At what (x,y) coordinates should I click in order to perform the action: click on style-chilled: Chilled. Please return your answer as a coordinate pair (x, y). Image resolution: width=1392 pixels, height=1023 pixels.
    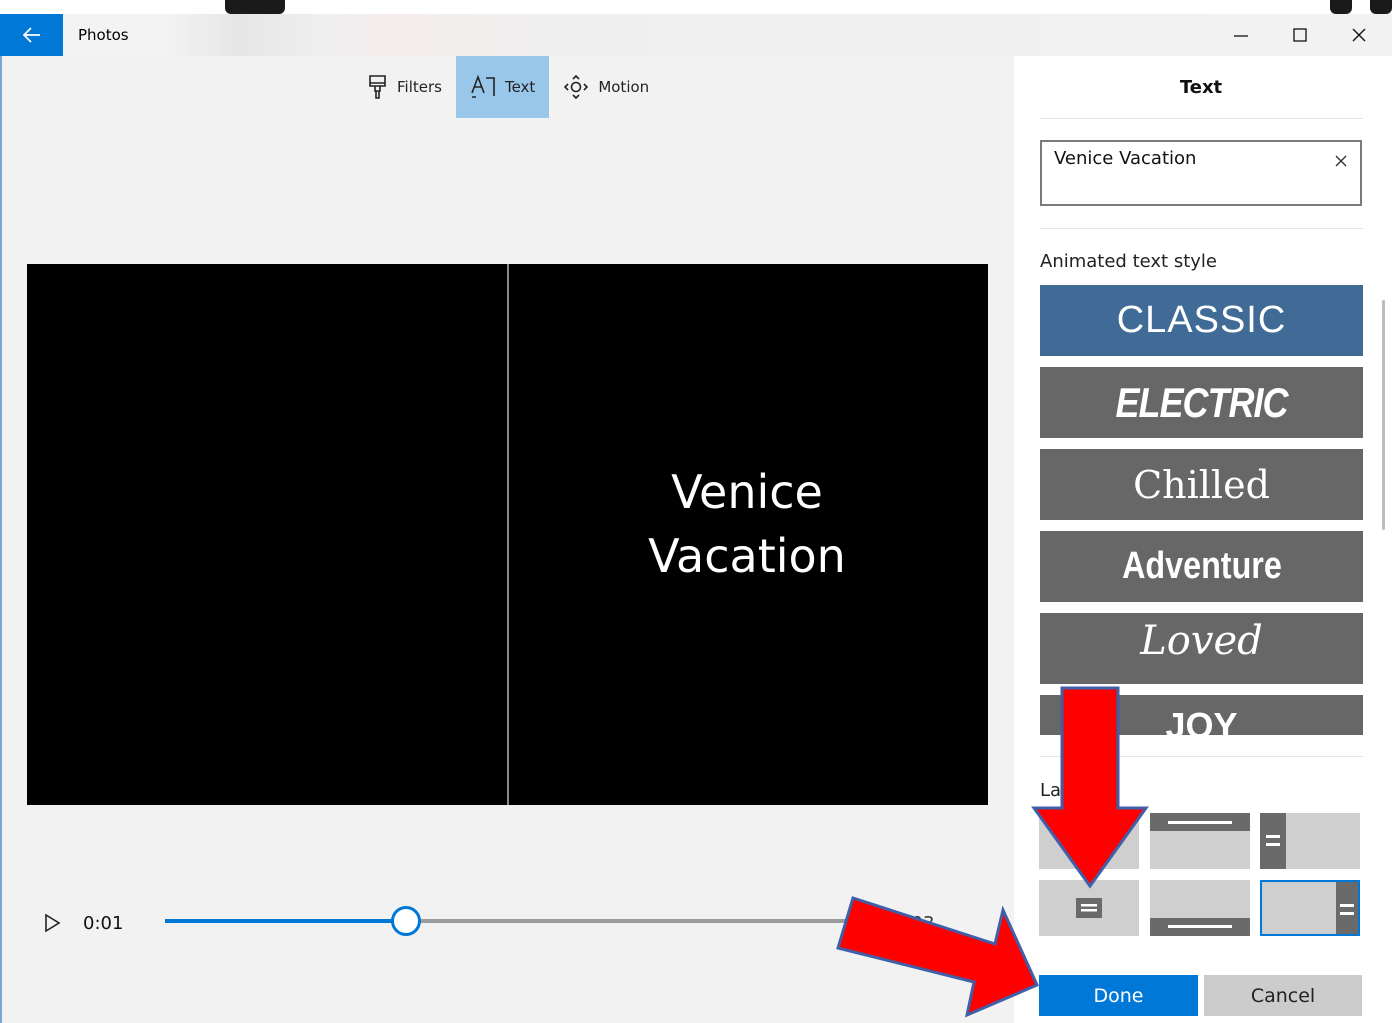
    Looking at the image, I should click on (1201, 484).